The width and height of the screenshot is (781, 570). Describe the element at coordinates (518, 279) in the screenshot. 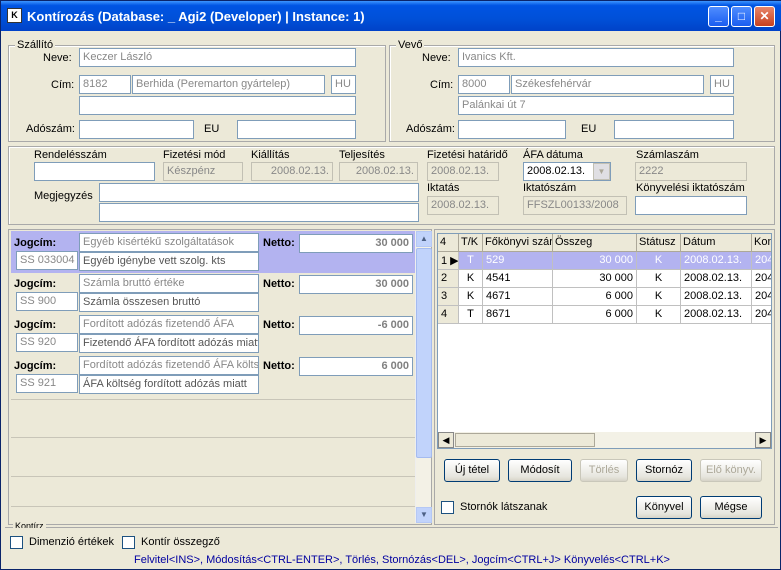

I see `cell-account: 4541` at that location.